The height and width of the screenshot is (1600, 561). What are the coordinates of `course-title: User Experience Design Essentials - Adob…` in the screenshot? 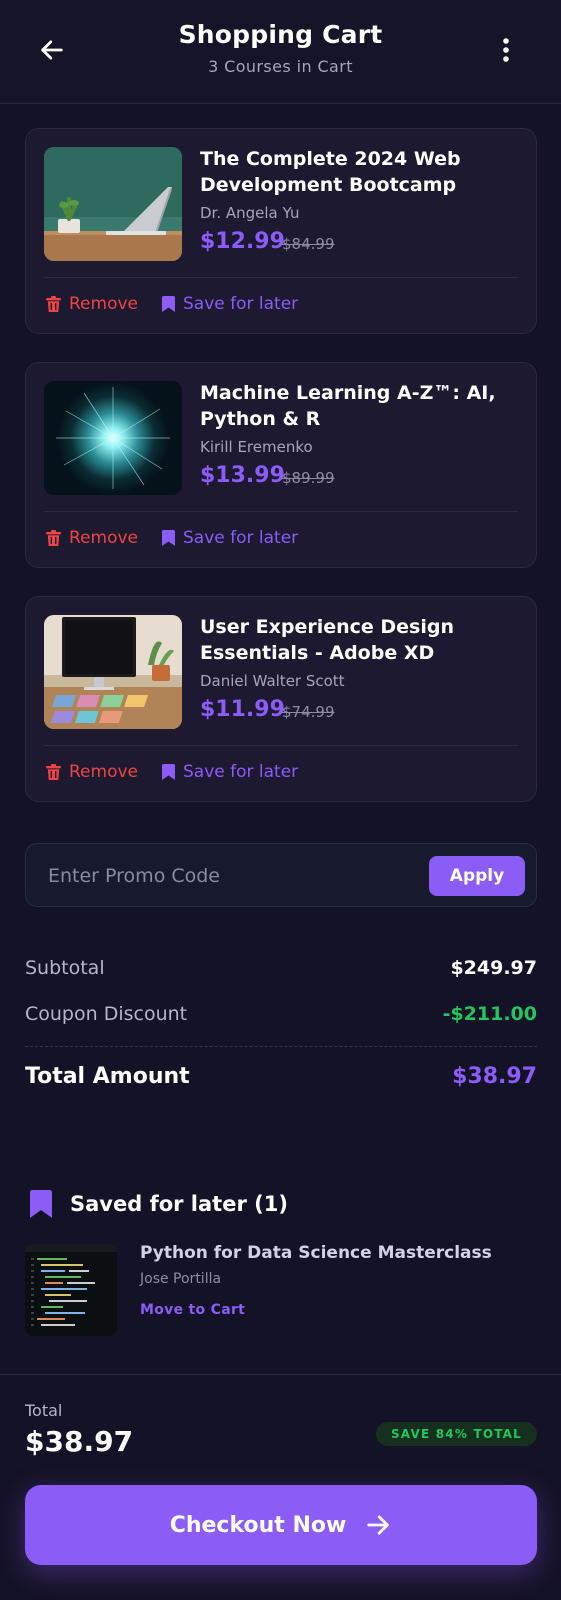 It's located at (360, 640).